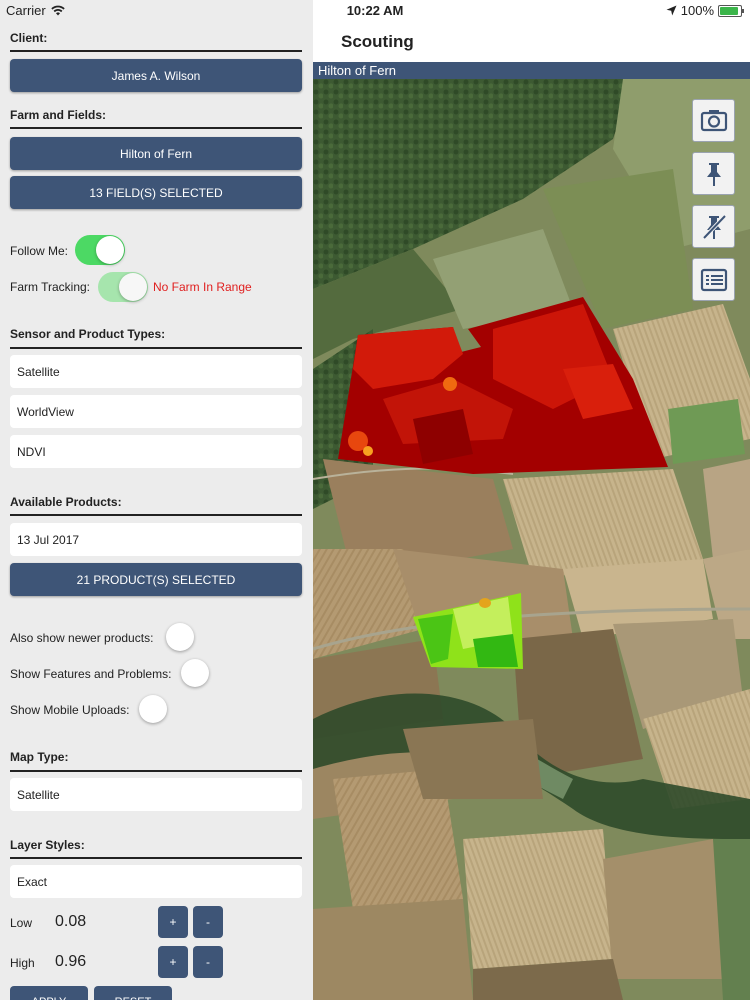 Image resolution: width=750 pixels, height=1000 pixels. I want to click on hide-pins-button, so click(713, 226).